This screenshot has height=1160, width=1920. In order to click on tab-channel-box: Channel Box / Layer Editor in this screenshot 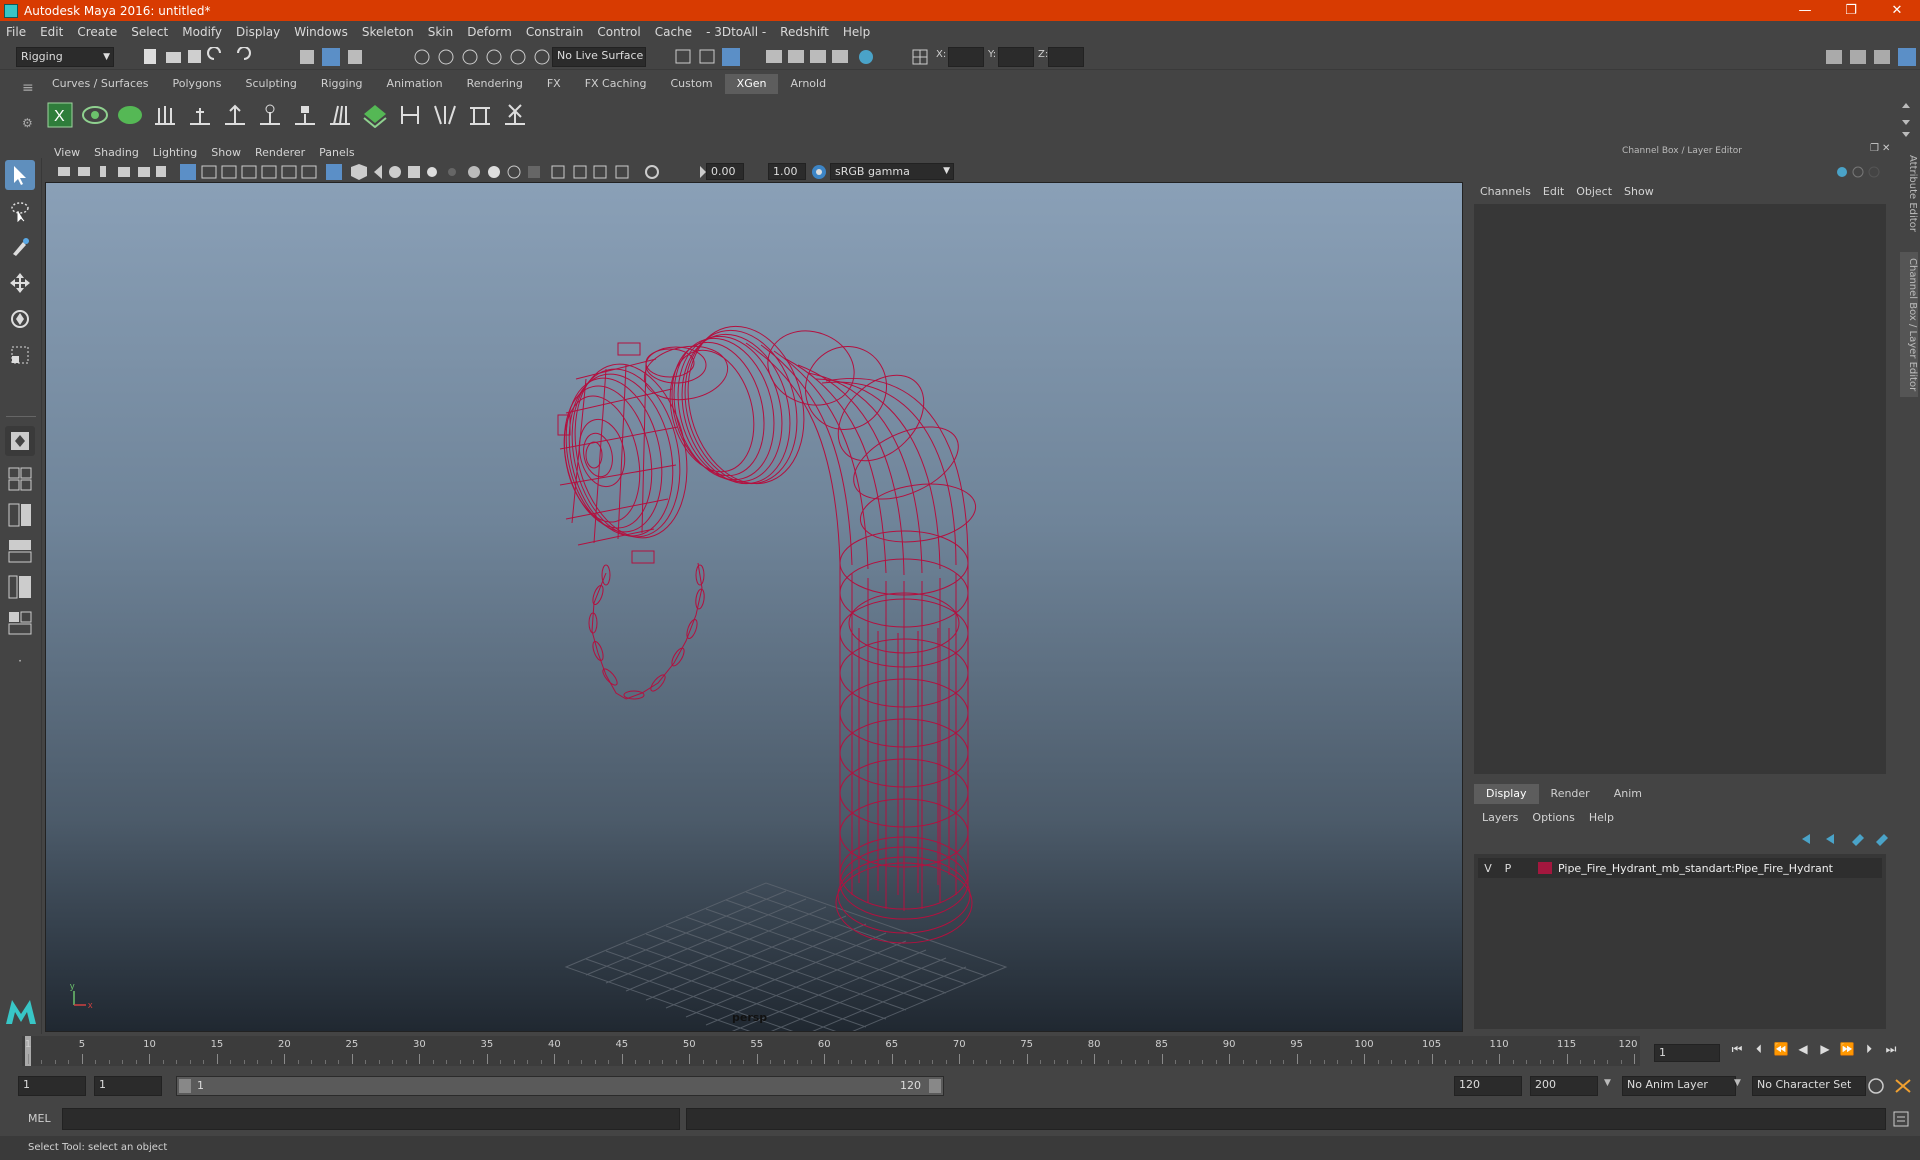, I will do `click(1909, 324)`.